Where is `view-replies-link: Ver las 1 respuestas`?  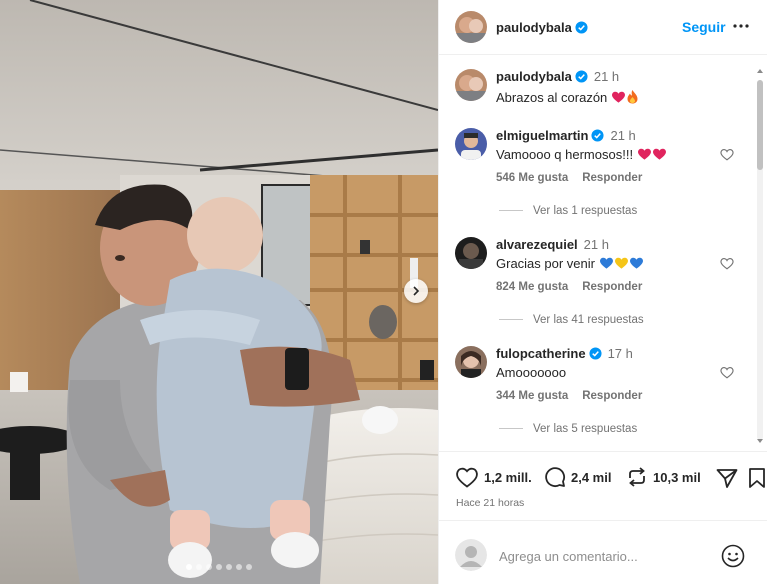
view-replies-link: Ver las 1 respuestas is located at coordinates (568, 211).